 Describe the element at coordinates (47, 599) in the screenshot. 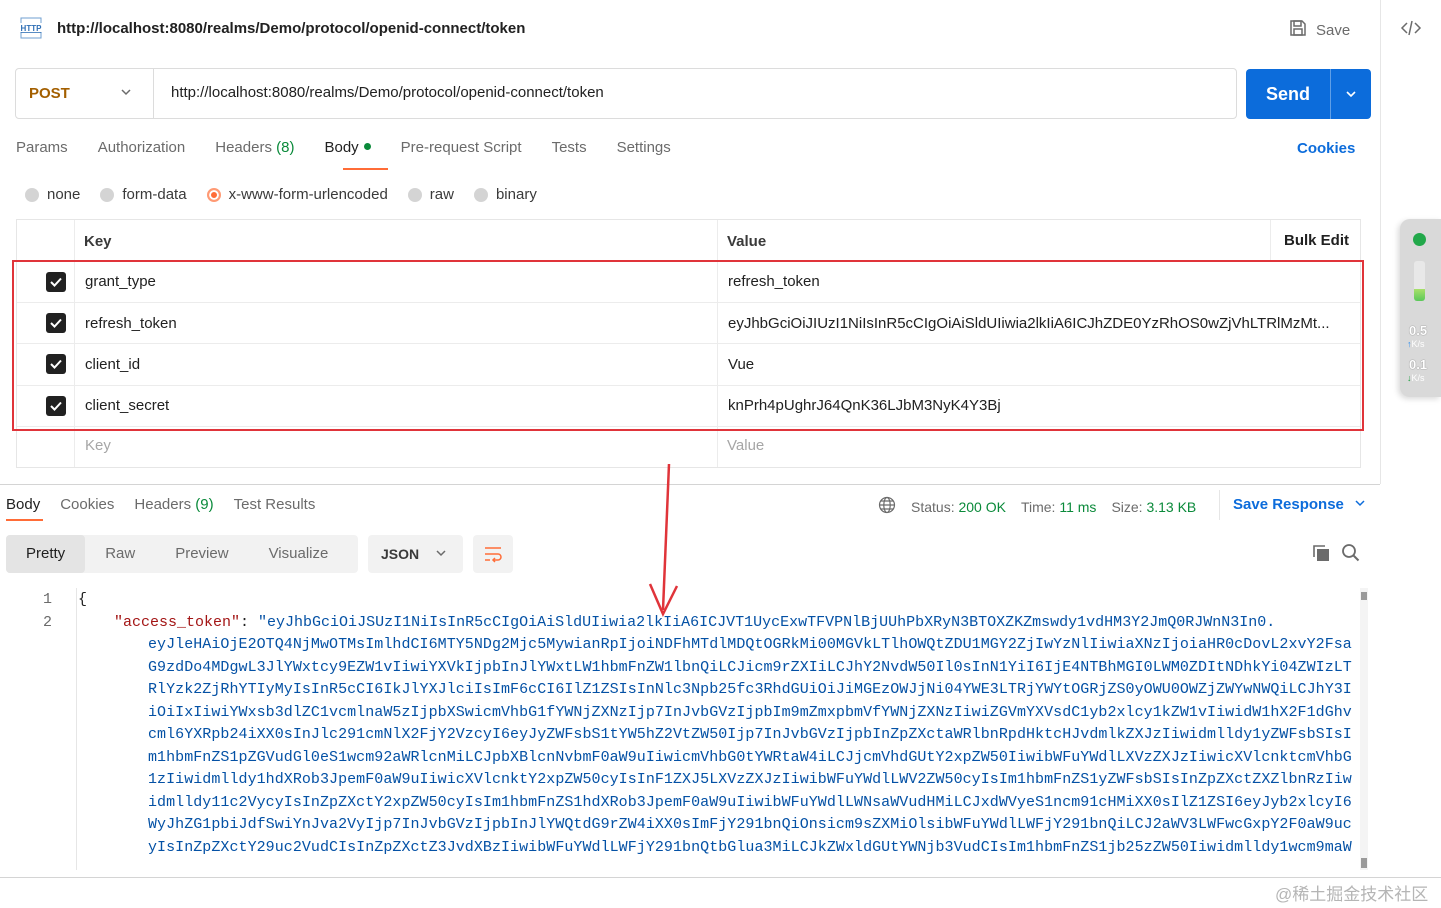

I see `line-number: 1` at that location.